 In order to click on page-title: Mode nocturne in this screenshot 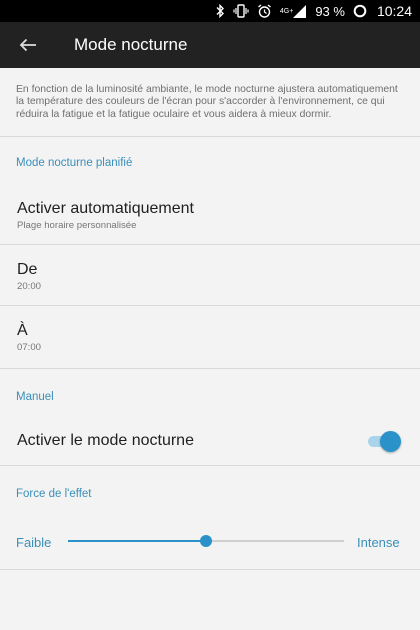, I will do `click(131, 44)`.